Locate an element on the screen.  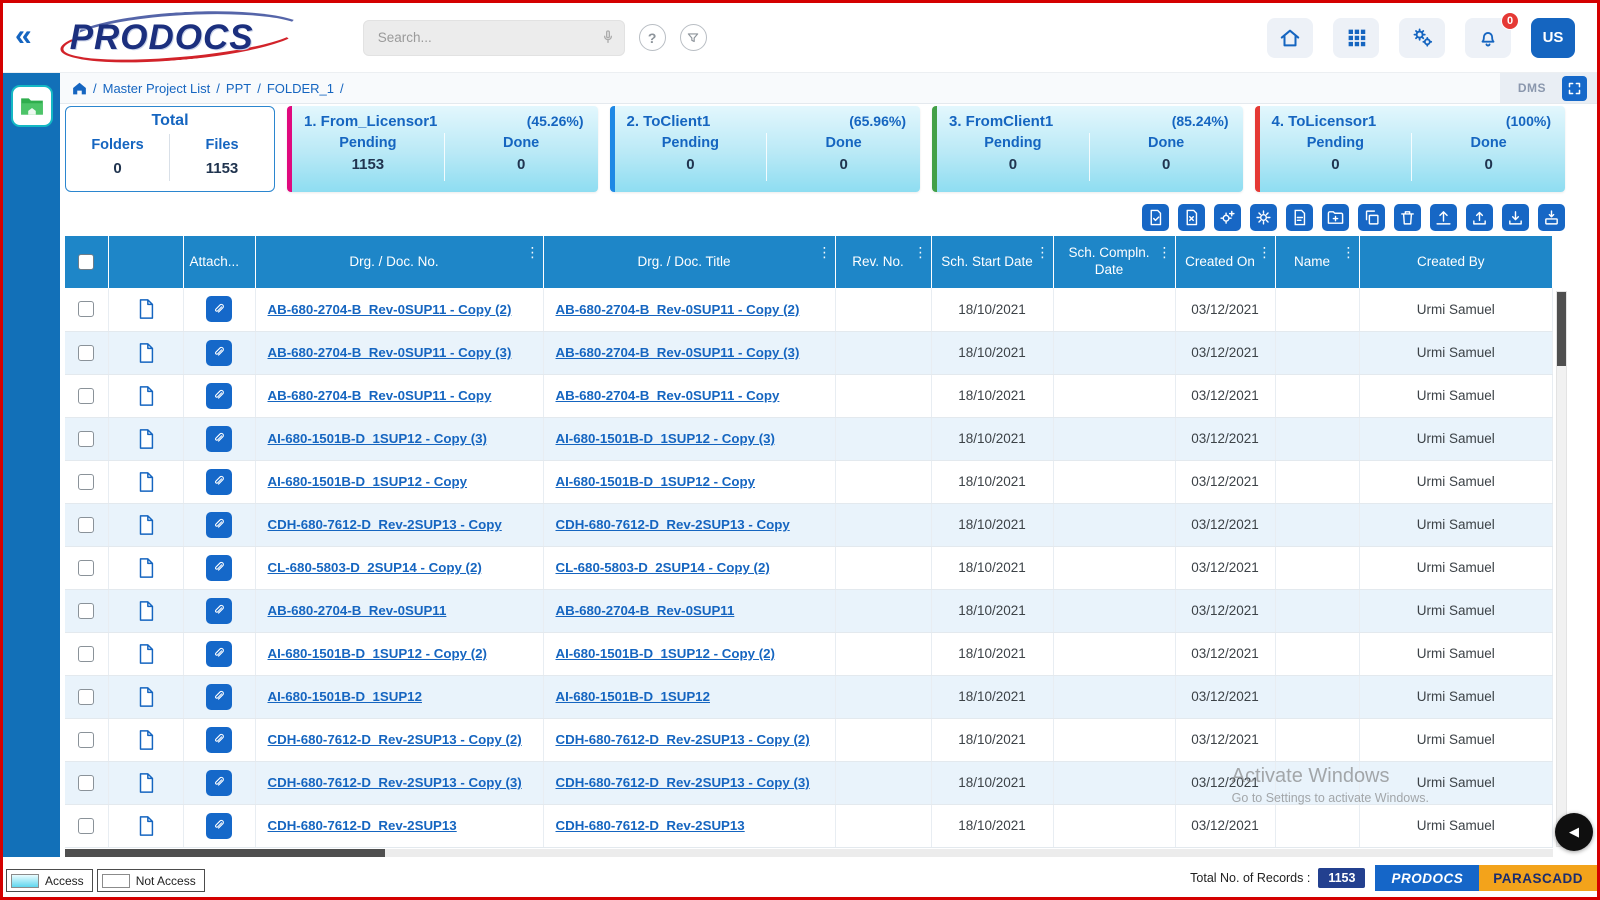
col-name: Name ⋮ is located at coordinates (1317, 262).